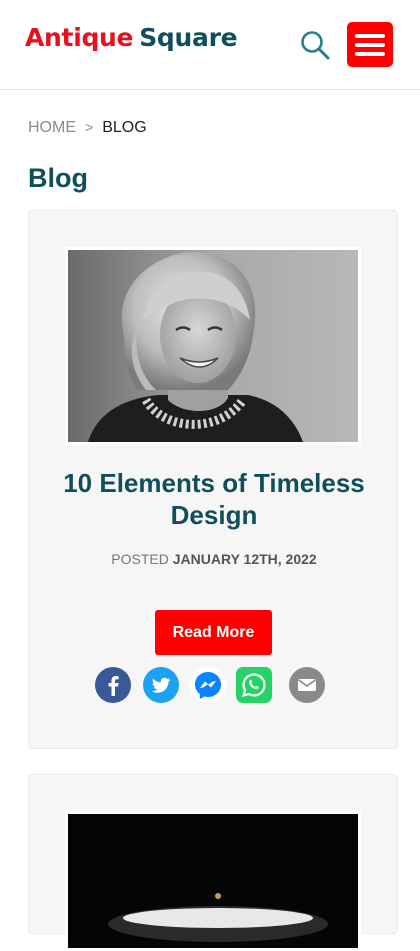  What do you see at coordinates (58, 178) in the screenshot?
I see `page-title: Blog` at bounding box center [58, 178].